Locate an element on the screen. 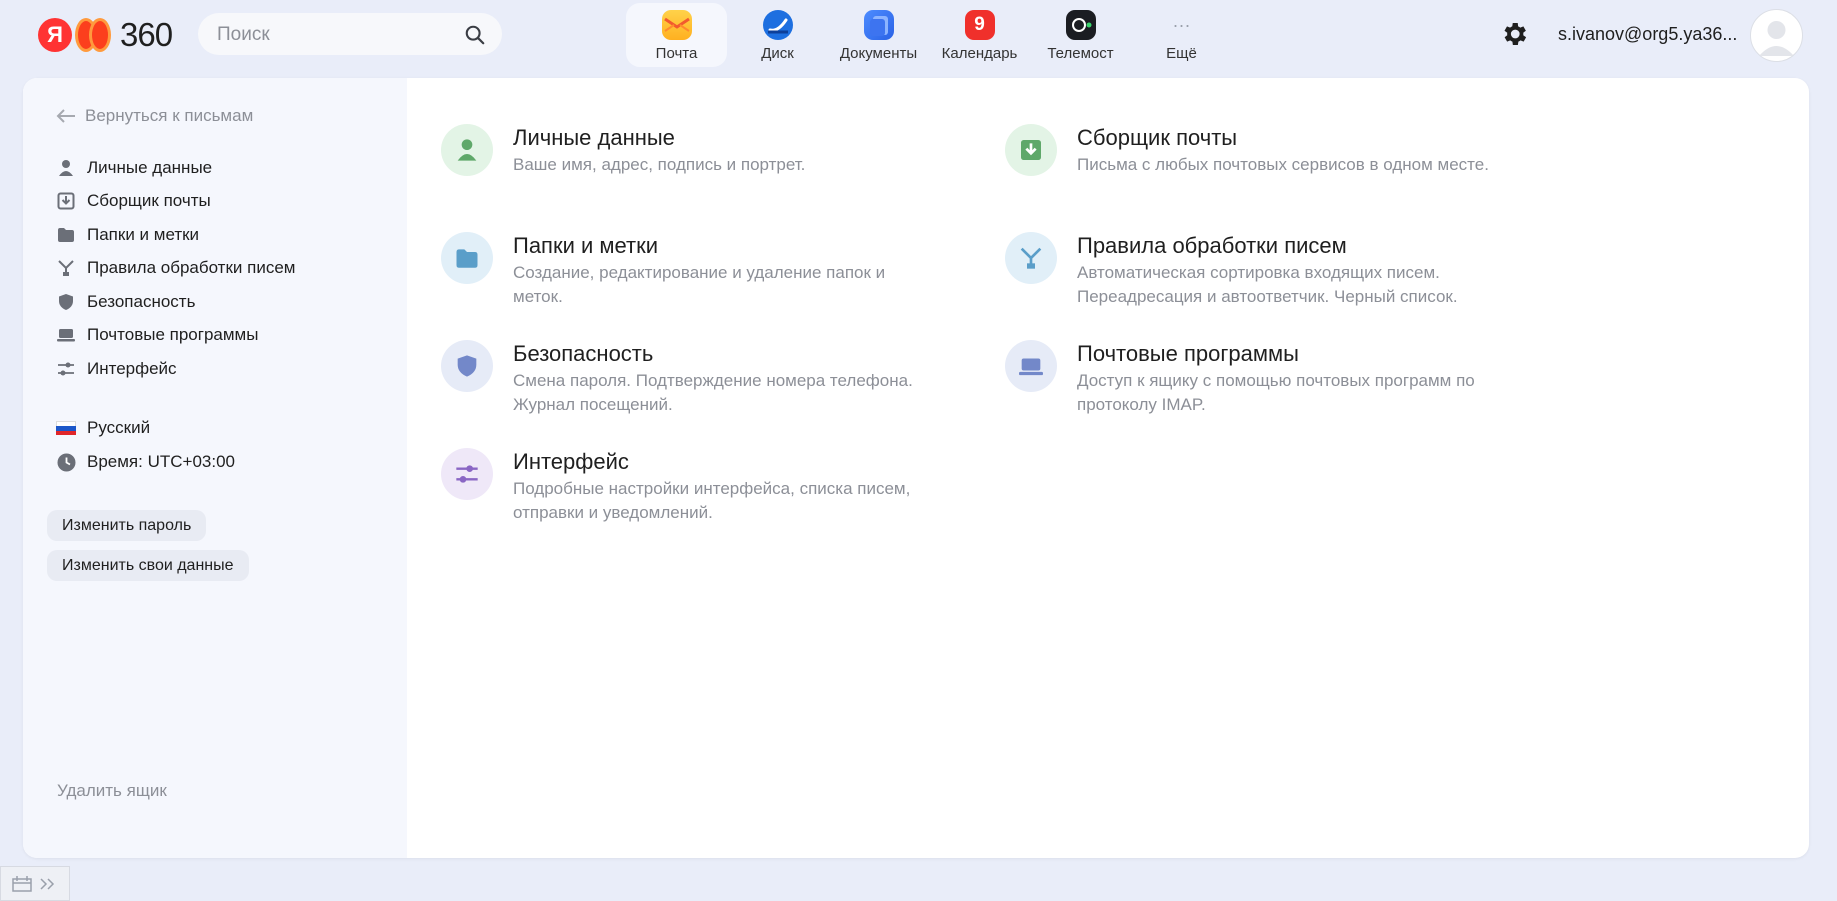  tile-title: Безопасность is located at coordinates (583, 353).